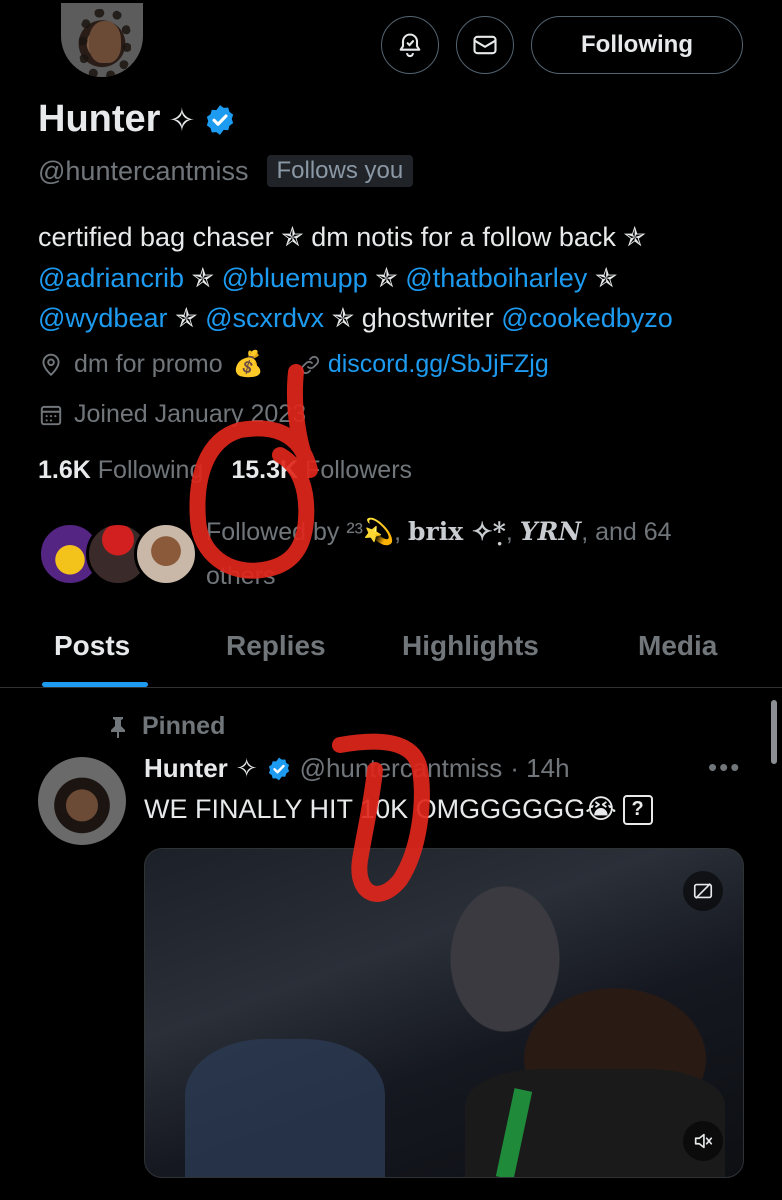  Describe the element at coordinates (225, 470) in the screenshot. I see `follow-stats: 1.6K Following 15.3K Followers` at that location.